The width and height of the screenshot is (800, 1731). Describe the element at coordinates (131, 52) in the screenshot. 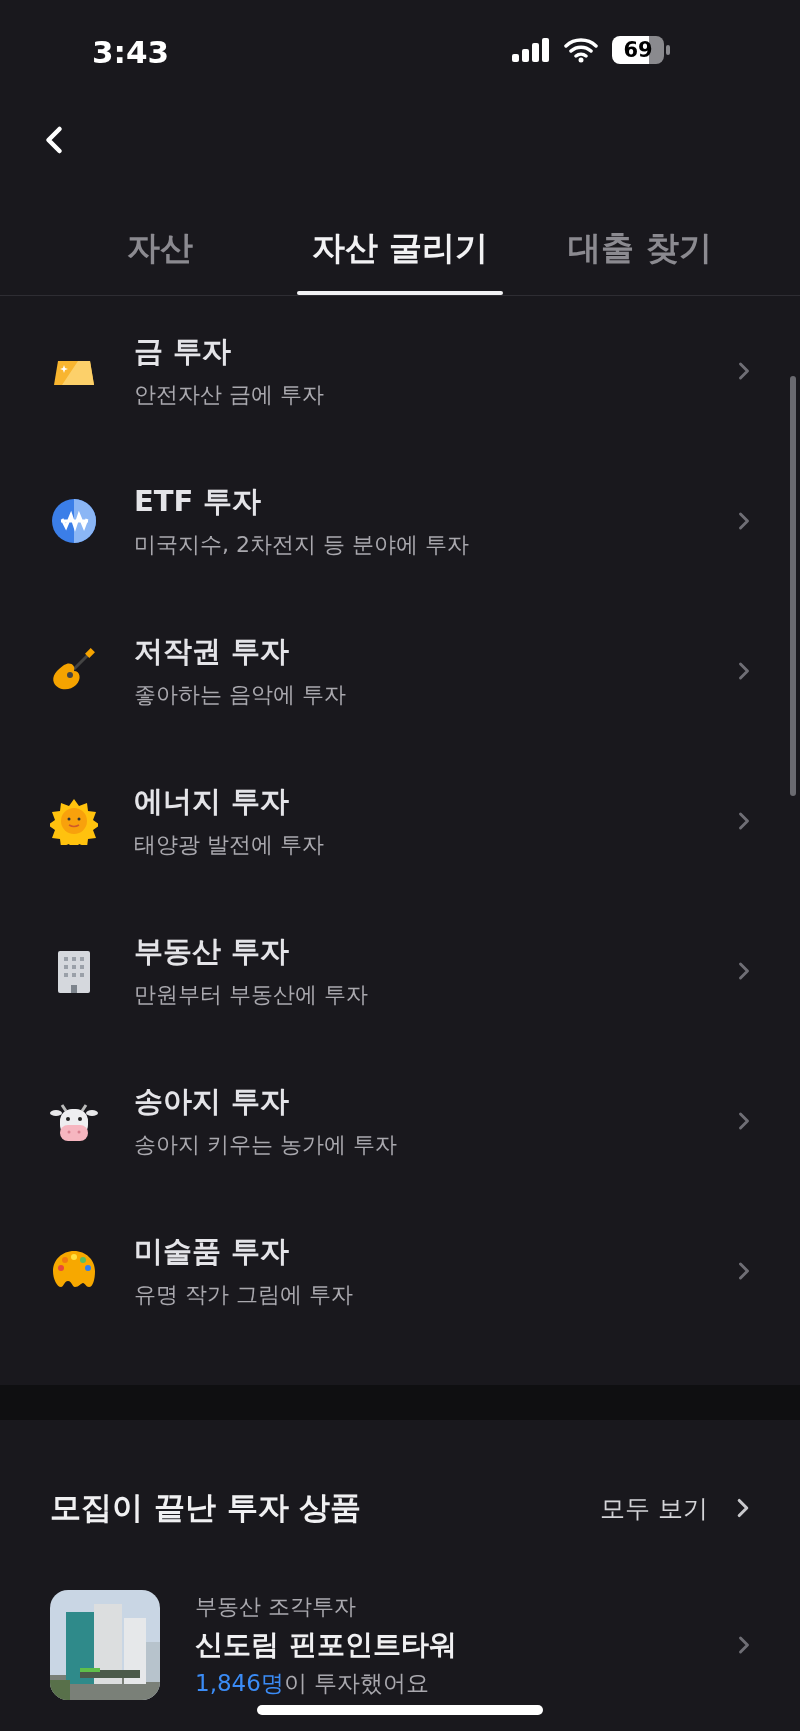

I see `status-time: 3:43` at that location.